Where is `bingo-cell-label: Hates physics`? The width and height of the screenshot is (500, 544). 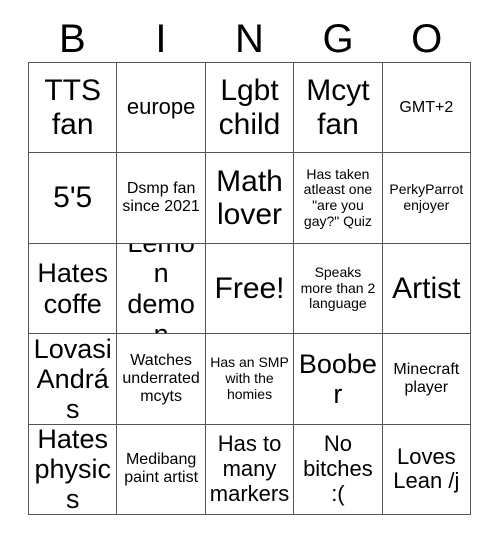
bingo-cell-label: Hates physics is located at coordinates (72, 469).